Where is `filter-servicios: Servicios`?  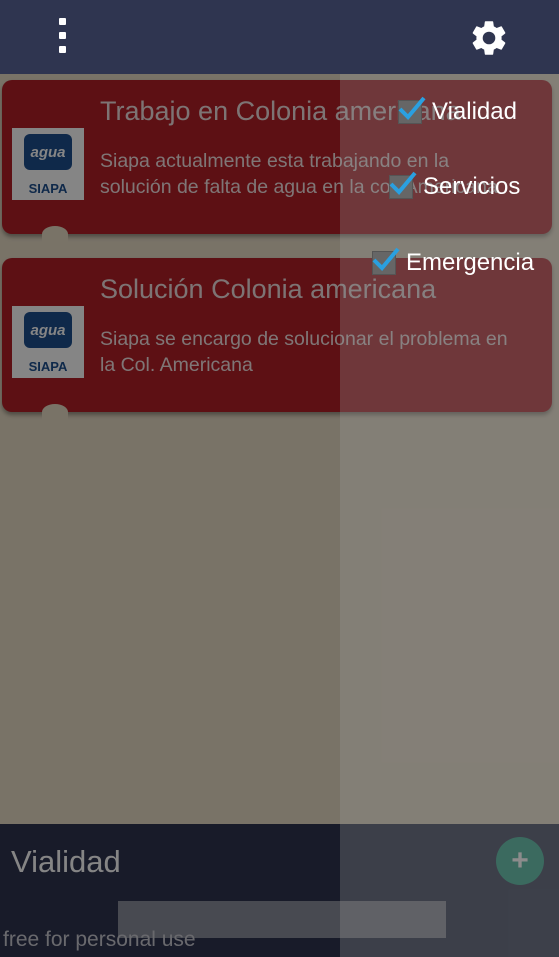
filter-servicios: Servicios is located at coordinates (455, 186).